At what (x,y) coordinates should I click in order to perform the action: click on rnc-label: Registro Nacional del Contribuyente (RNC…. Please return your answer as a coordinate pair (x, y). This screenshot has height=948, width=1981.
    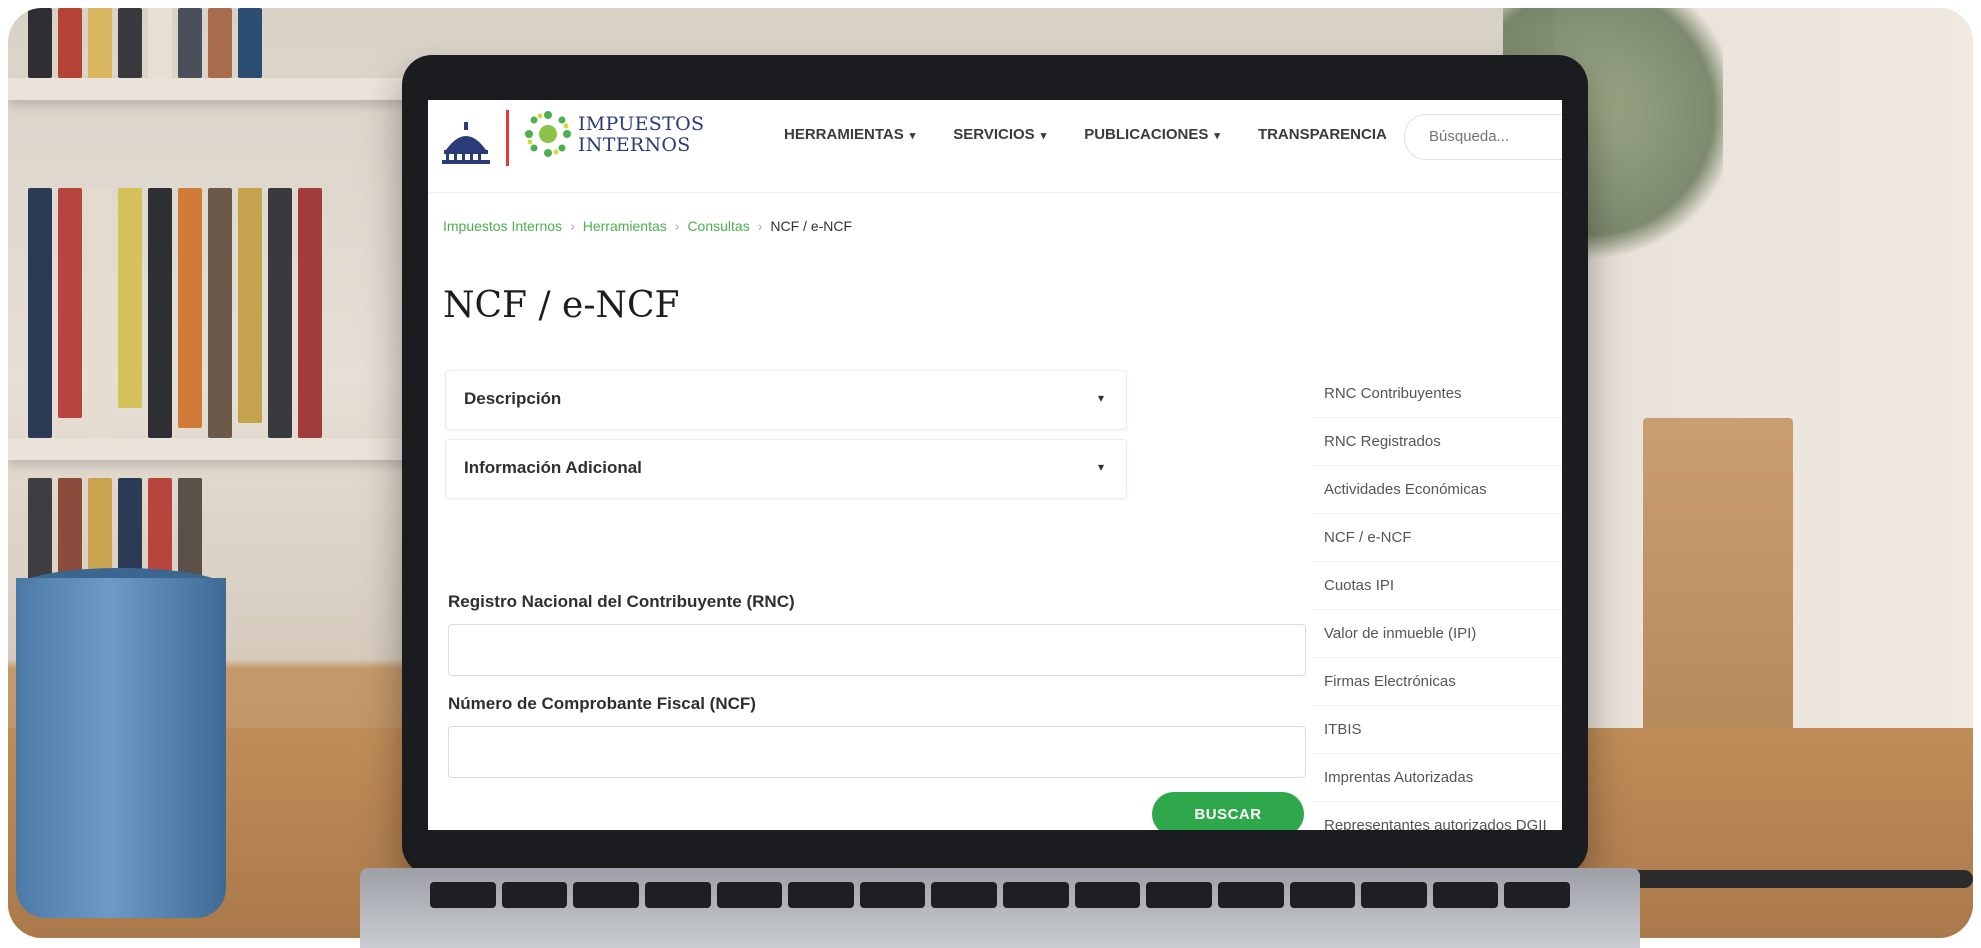
    Looking at the image, I should click on (621, 601).